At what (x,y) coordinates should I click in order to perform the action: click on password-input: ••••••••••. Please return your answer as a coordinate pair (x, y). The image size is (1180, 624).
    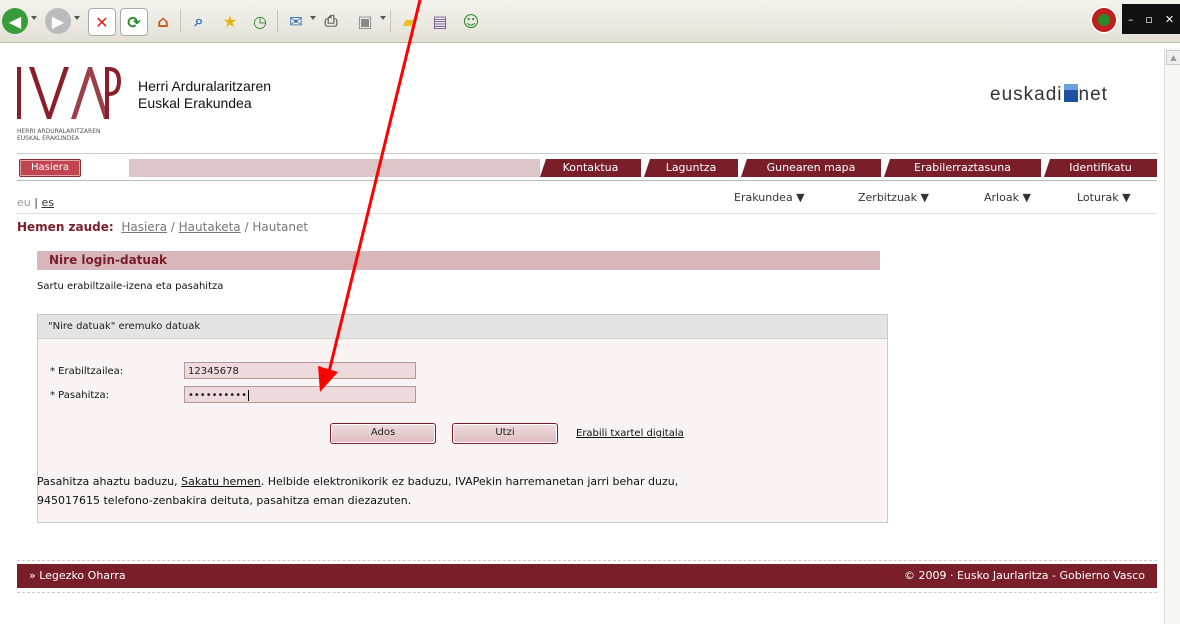
    Looking at the image, I should click on (300, 394).